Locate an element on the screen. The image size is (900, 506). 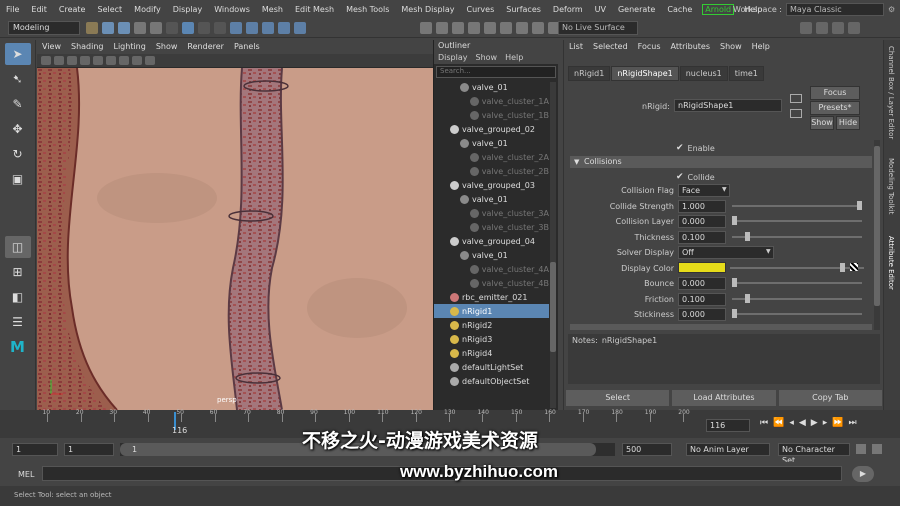
history-icon is located at coordinates (506, 28).